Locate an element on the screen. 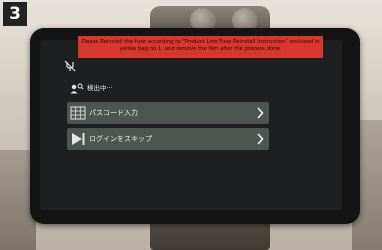  detecting-label: 検出中··· is located at coordinates (100, 88).